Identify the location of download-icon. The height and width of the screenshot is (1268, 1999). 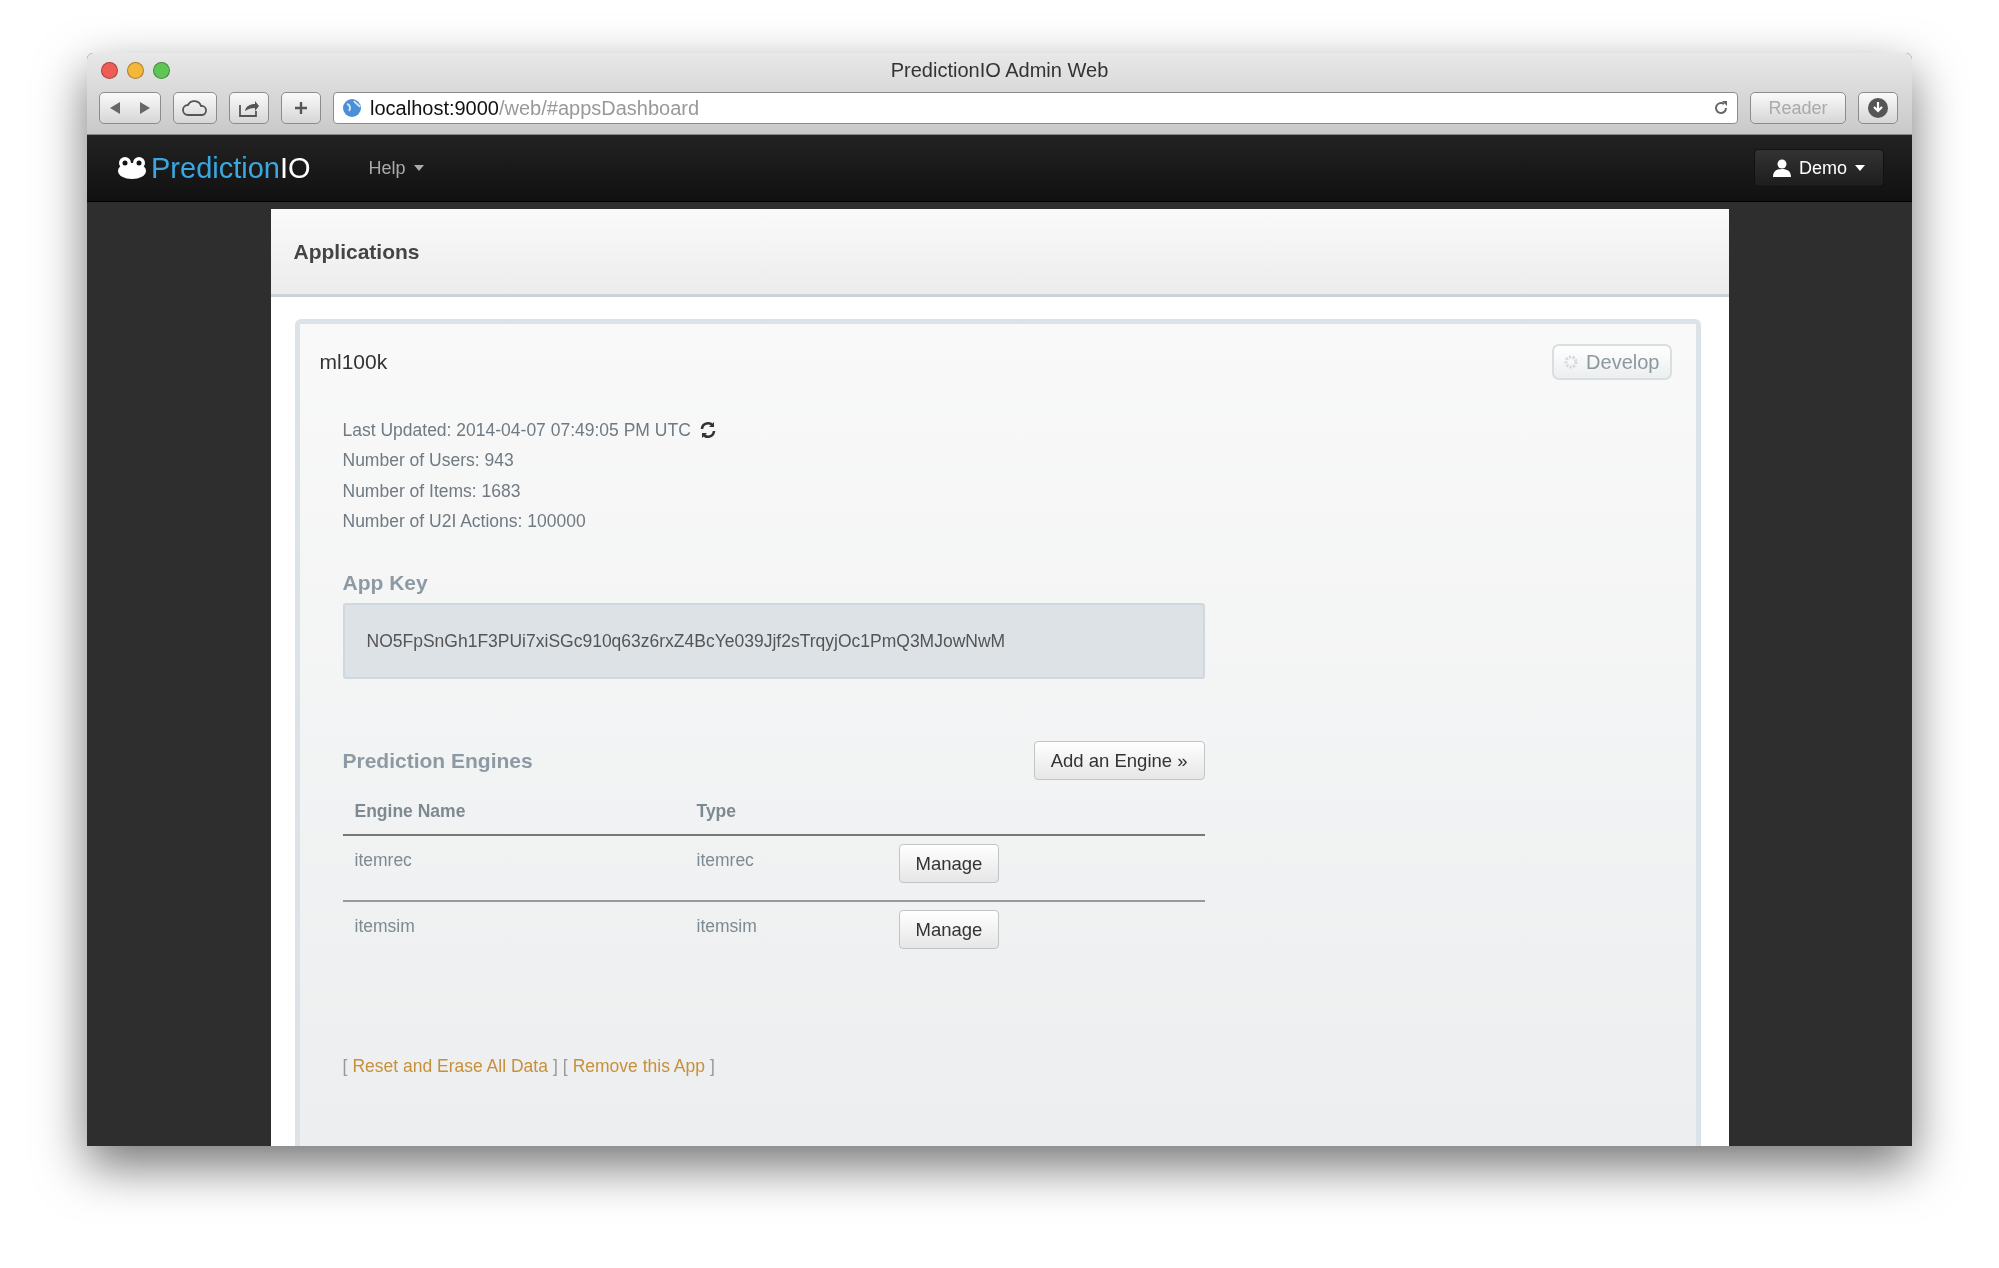
(1878, 108).